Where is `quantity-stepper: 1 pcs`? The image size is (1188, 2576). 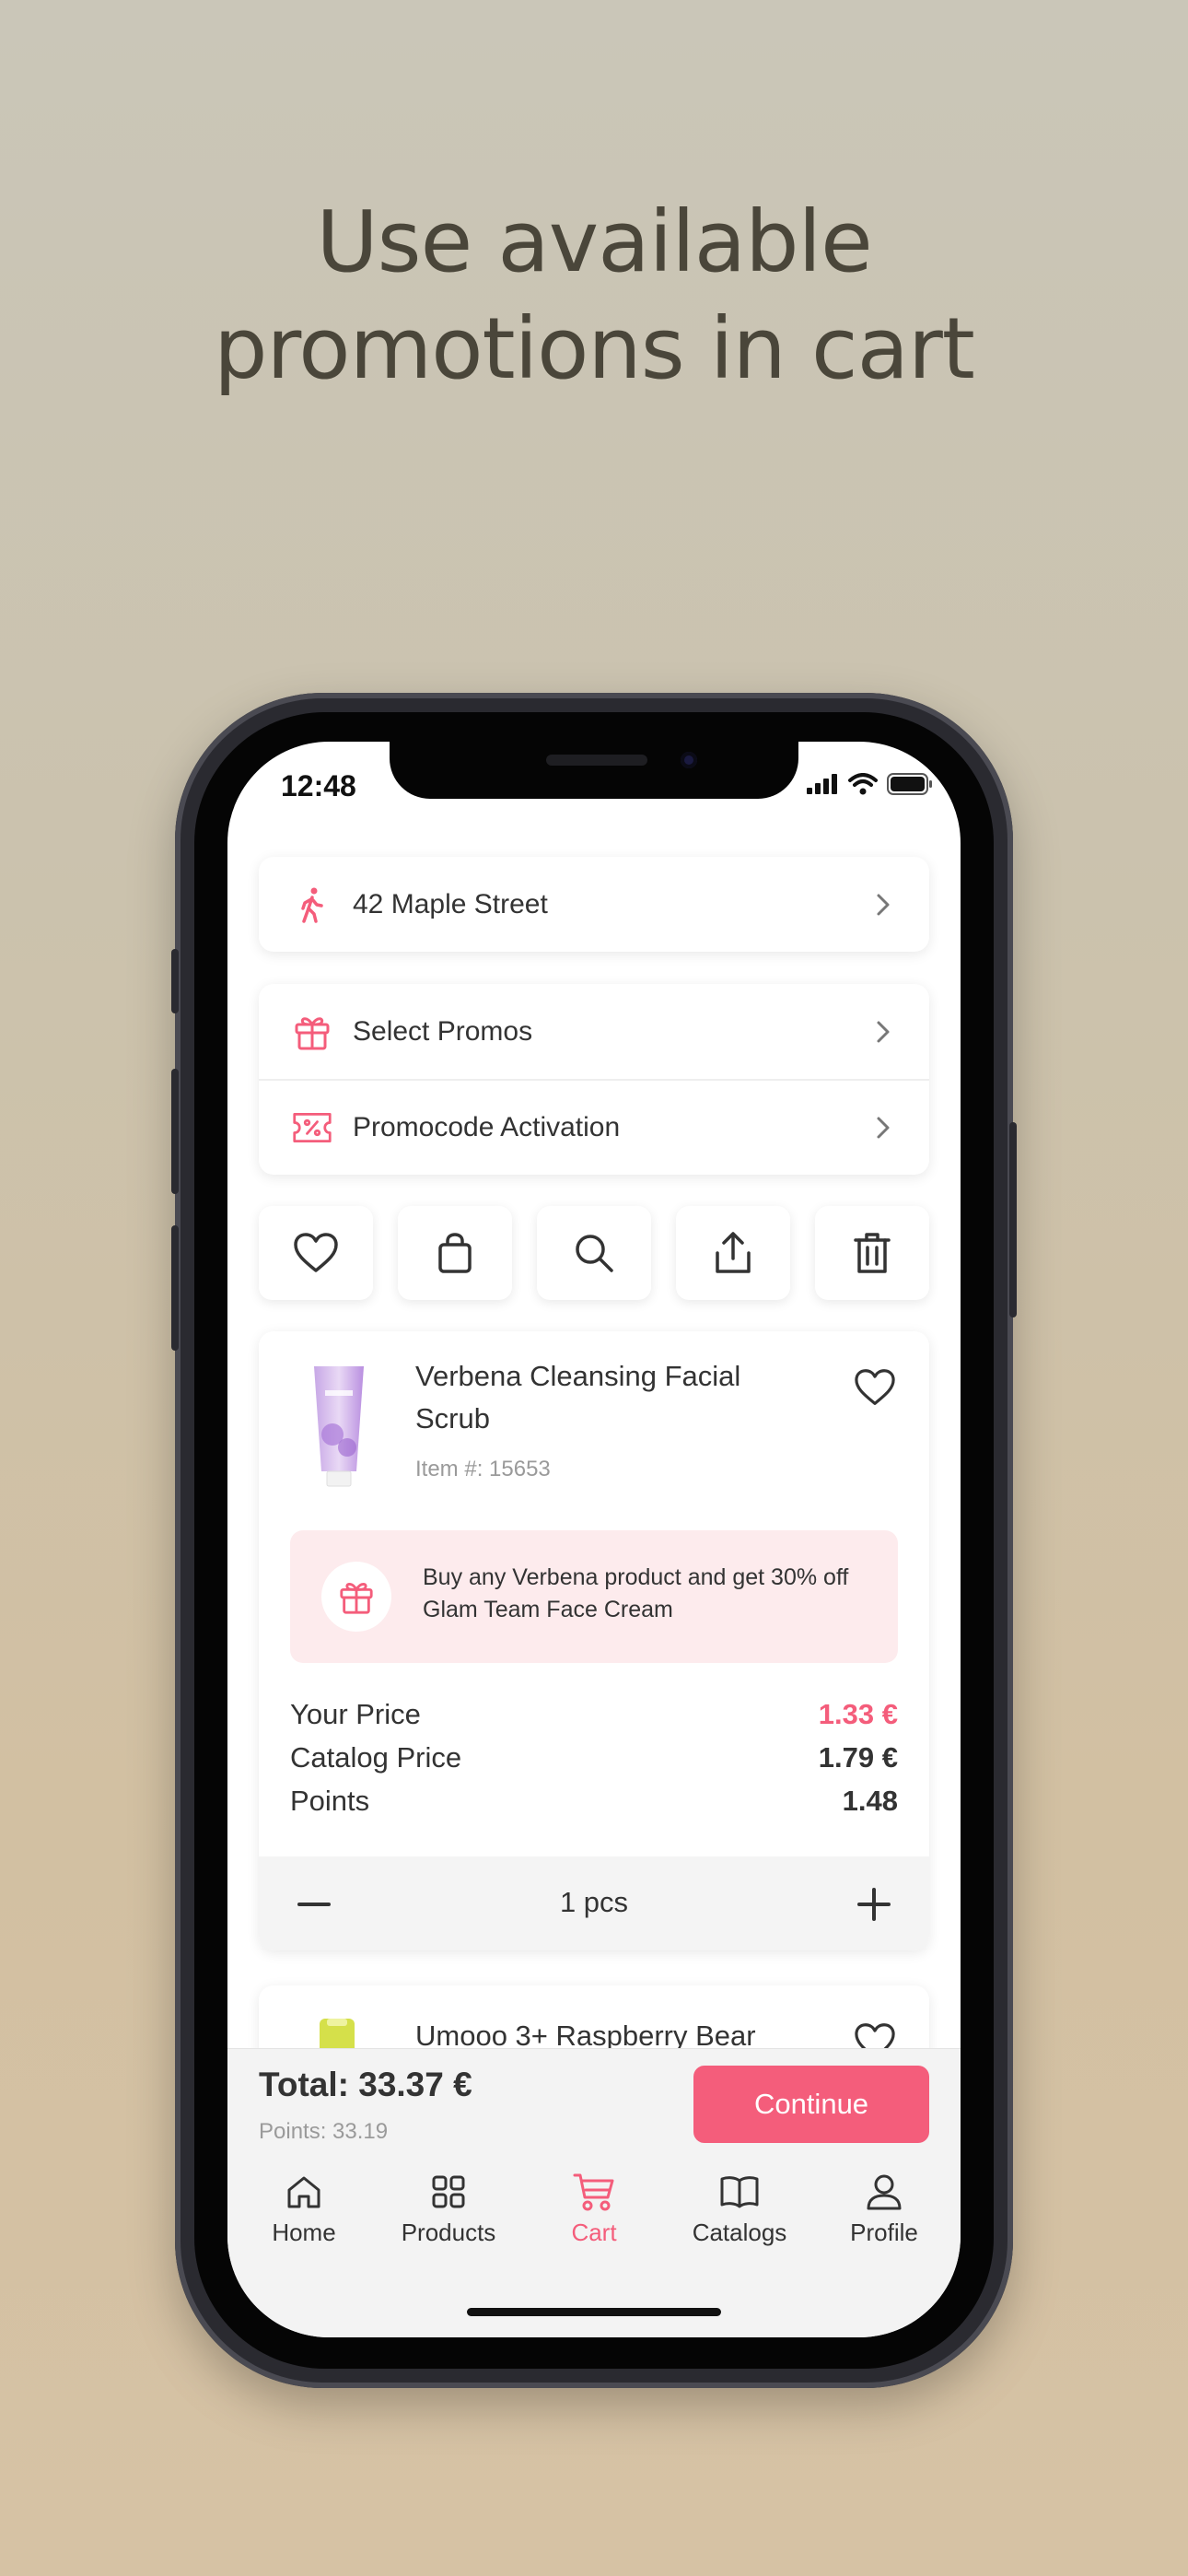 quantity-stepper: 1 pcs is located at coordinates (594, 1903).